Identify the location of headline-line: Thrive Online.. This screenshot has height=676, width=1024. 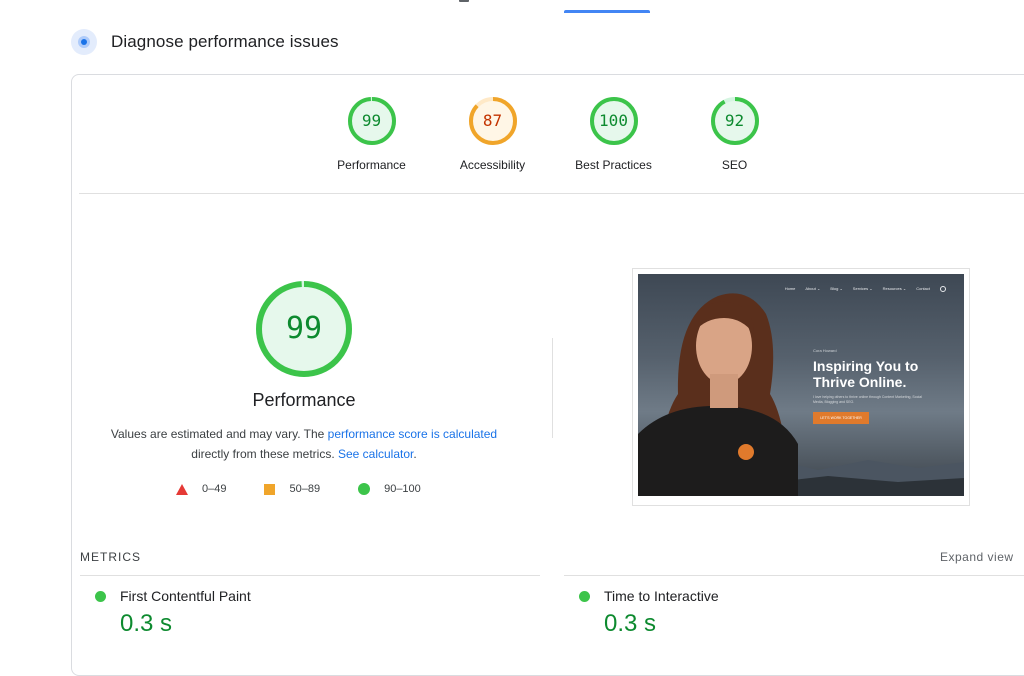
(860, 382).